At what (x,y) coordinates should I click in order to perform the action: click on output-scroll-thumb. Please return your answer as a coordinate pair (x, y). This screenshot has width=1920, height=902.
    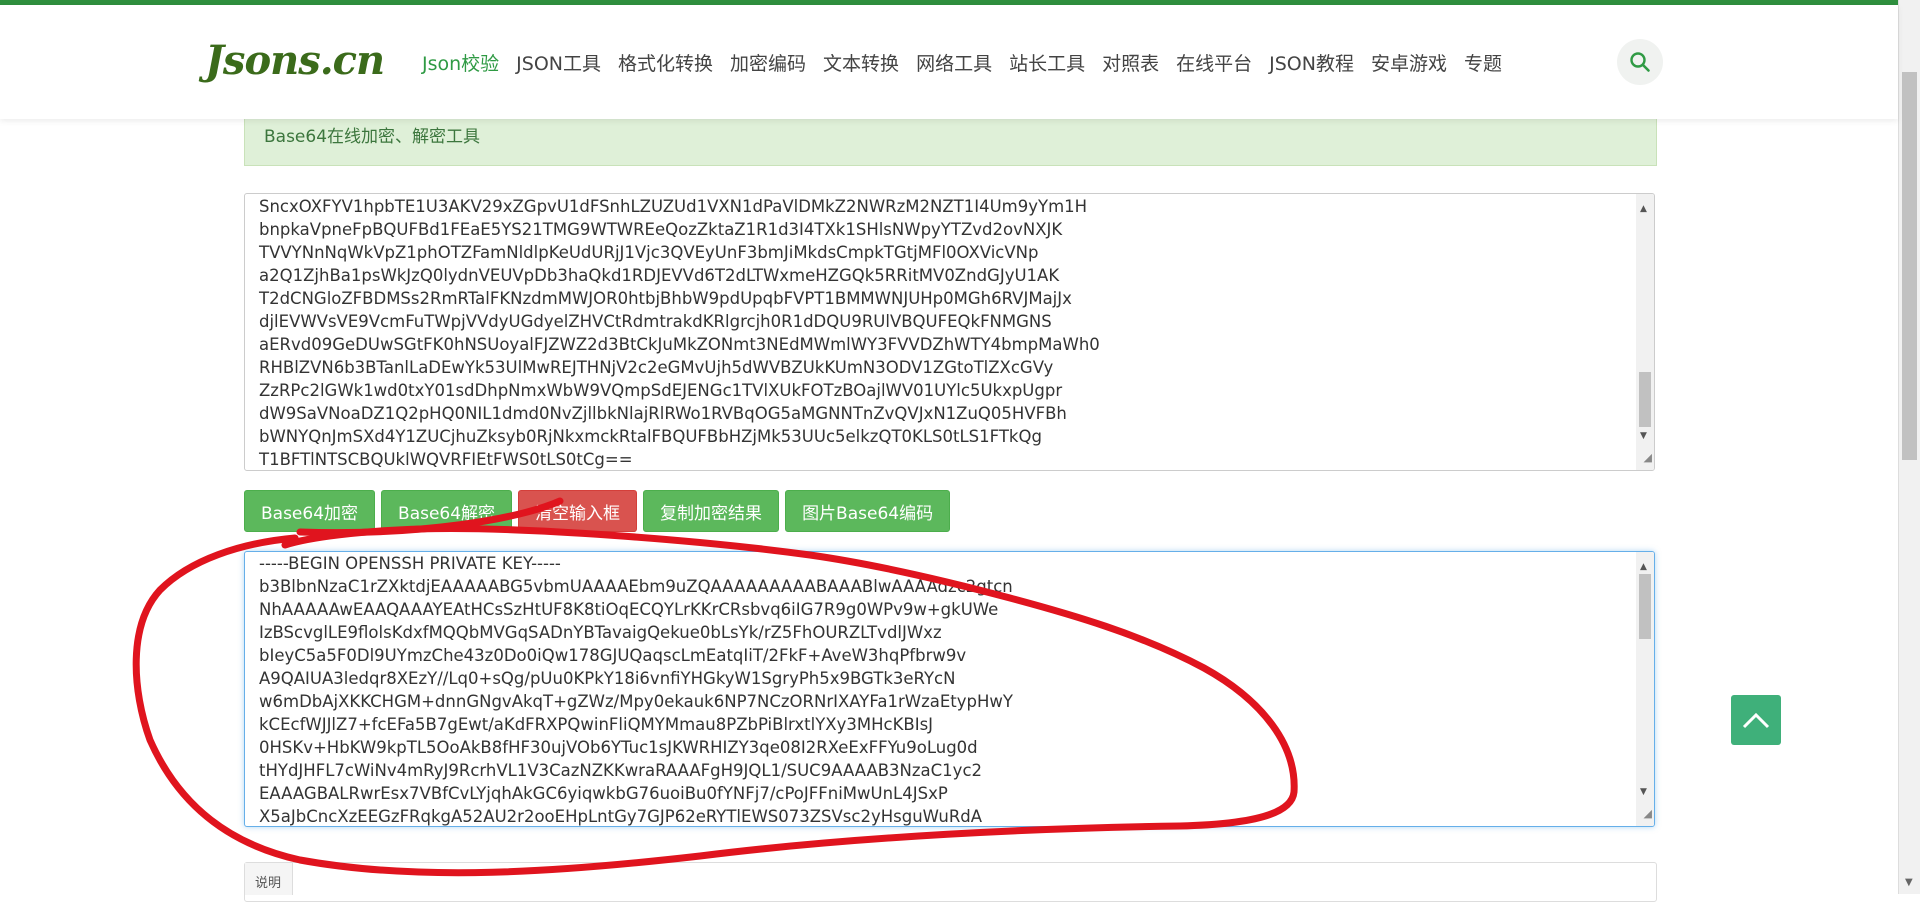
    Looking at the image, I should click on (1645, 606).